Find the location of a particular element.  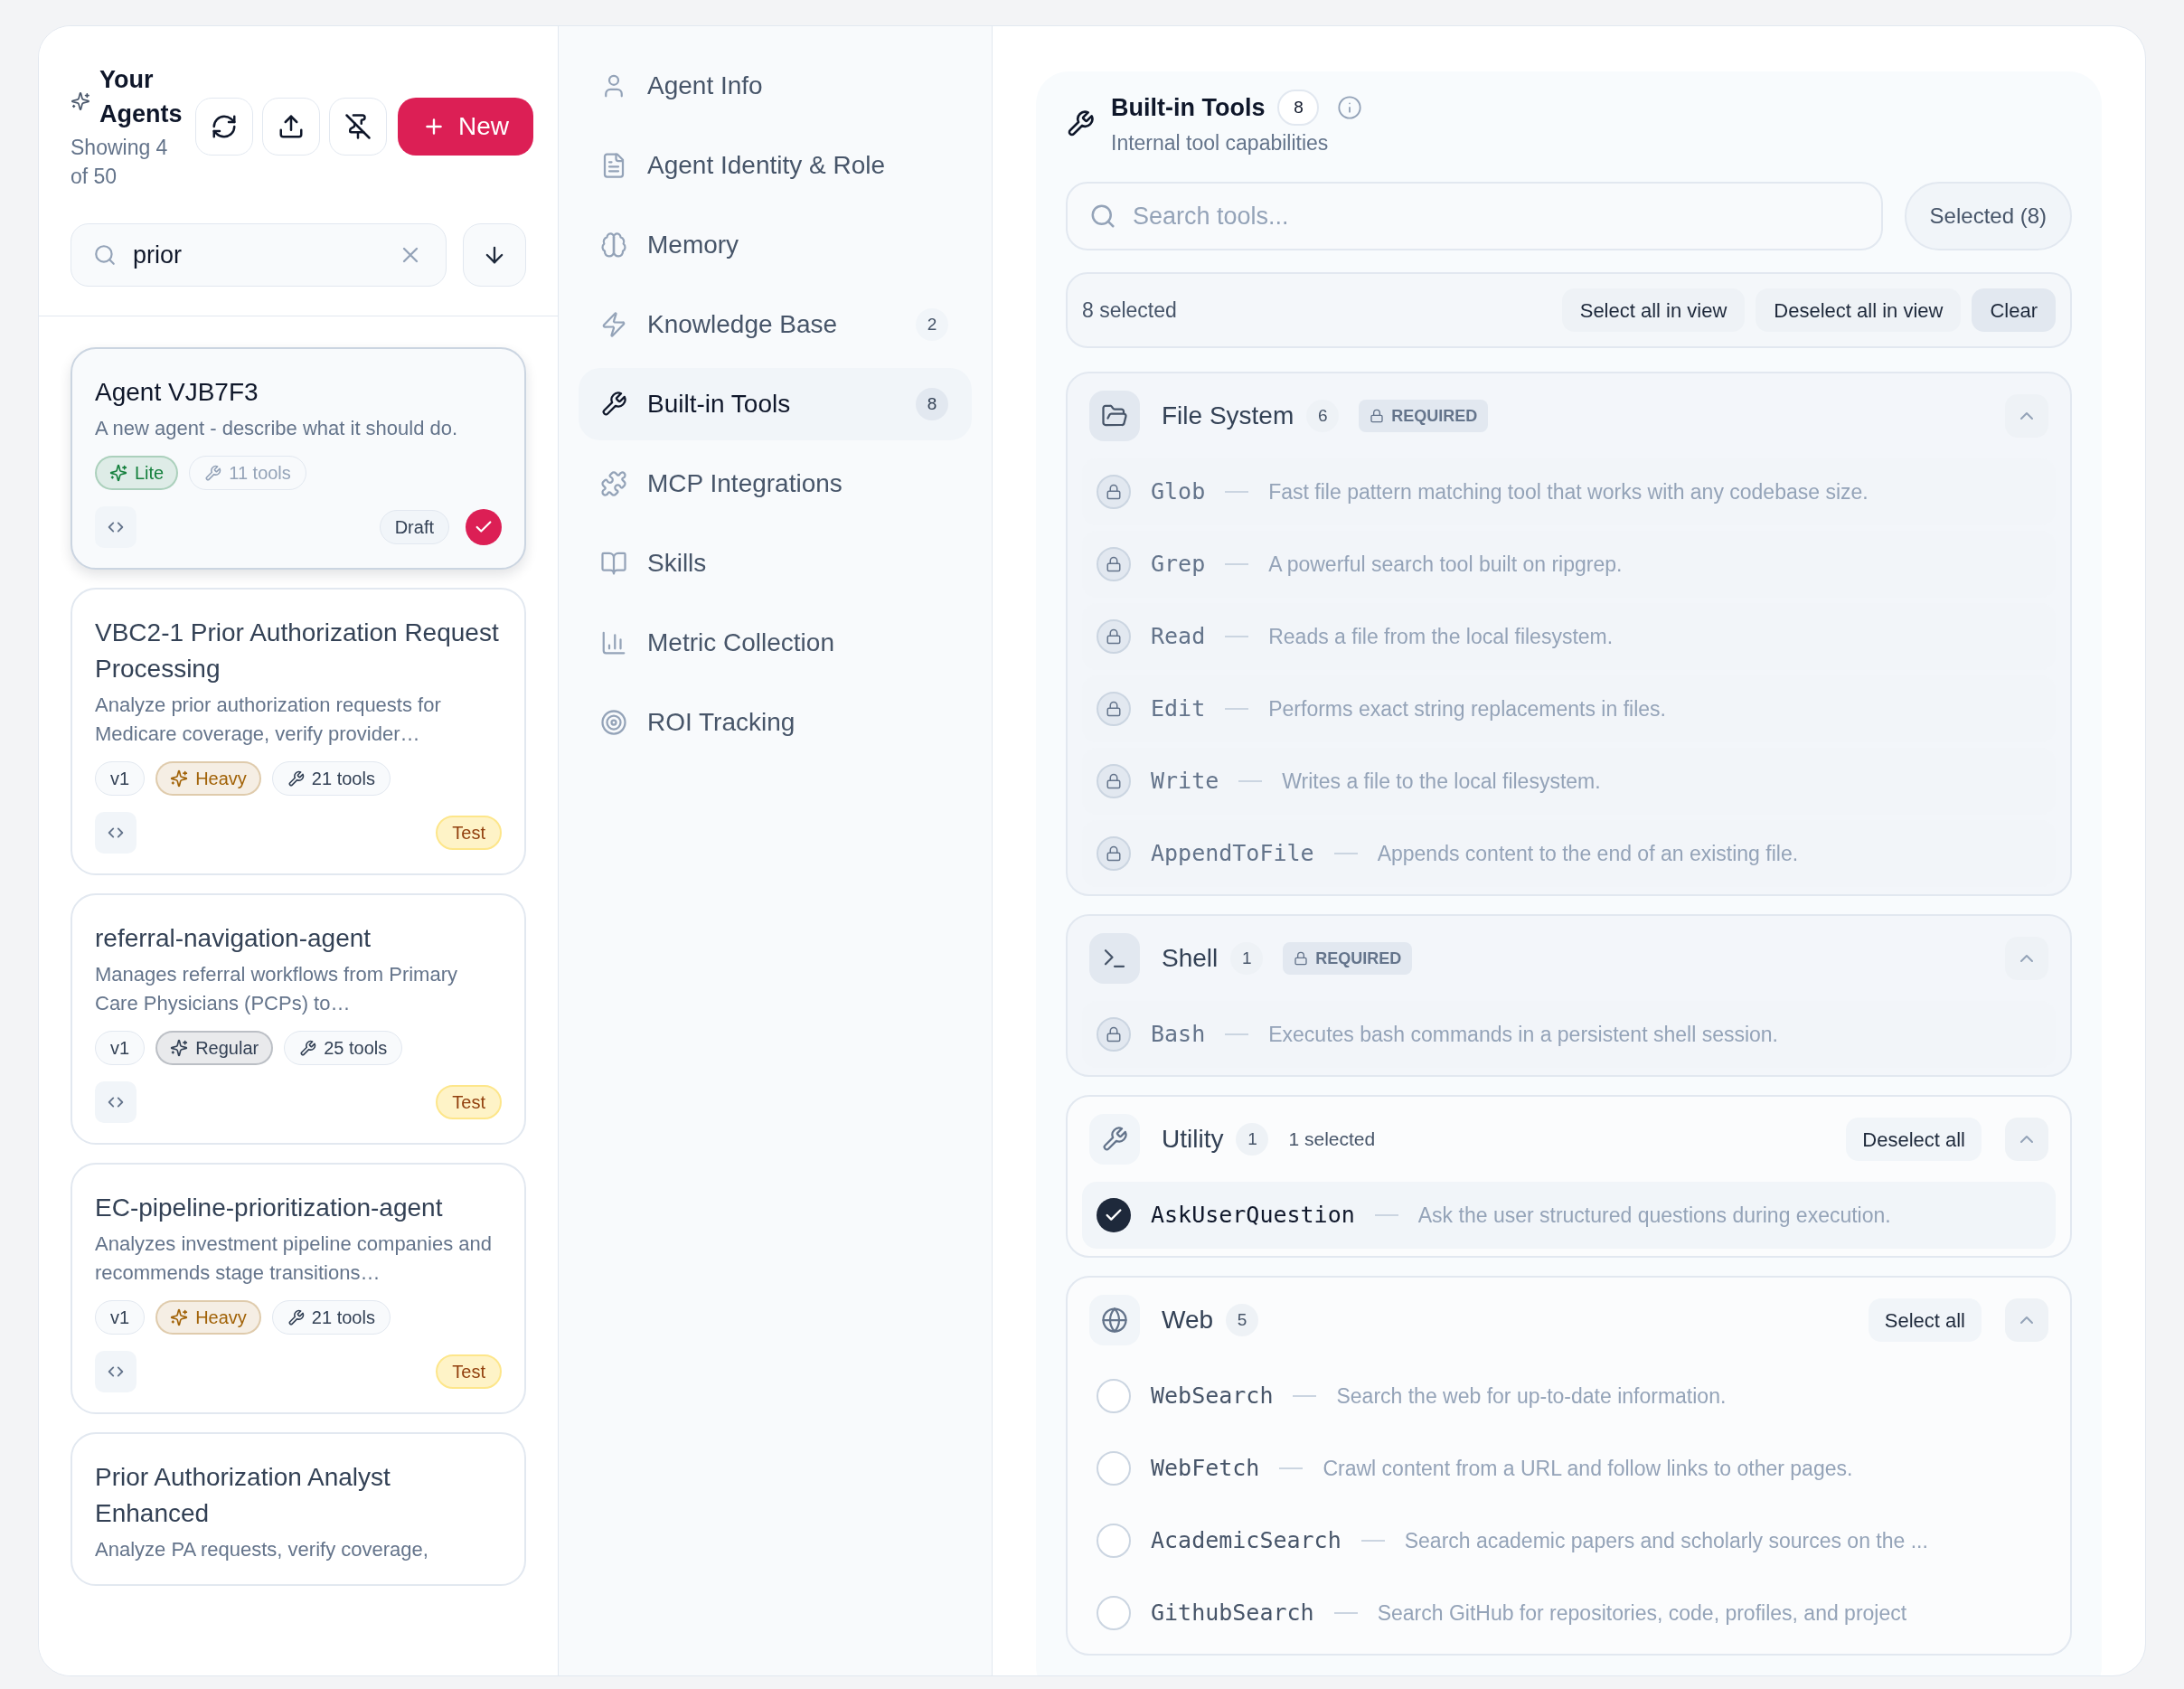

agent-card: VBC2-1 Prior Authorization Request Processing Analyze prior authorization requests for Medicare coverage, verify provider… v1 Heavy 21 tools Test is located at coordinates (298, 732).